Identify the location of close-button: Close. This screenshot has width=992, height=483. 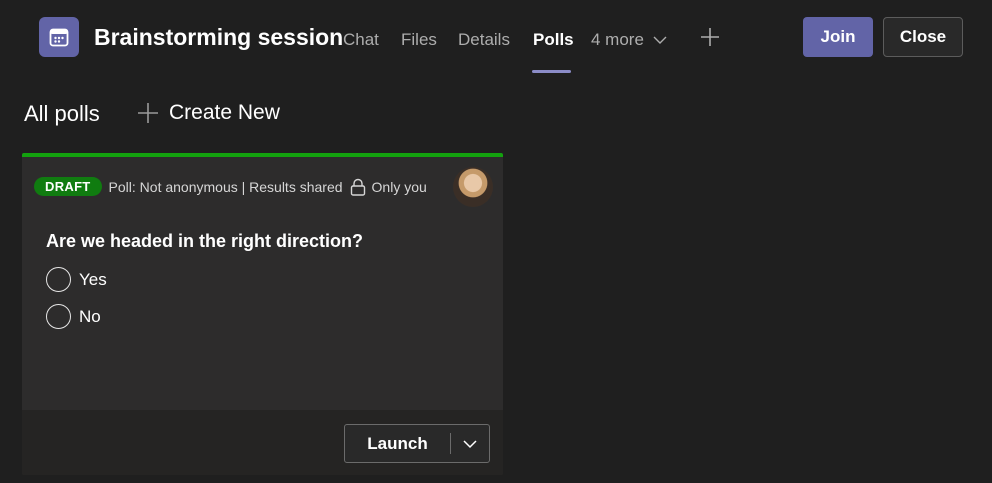
(923, 37).